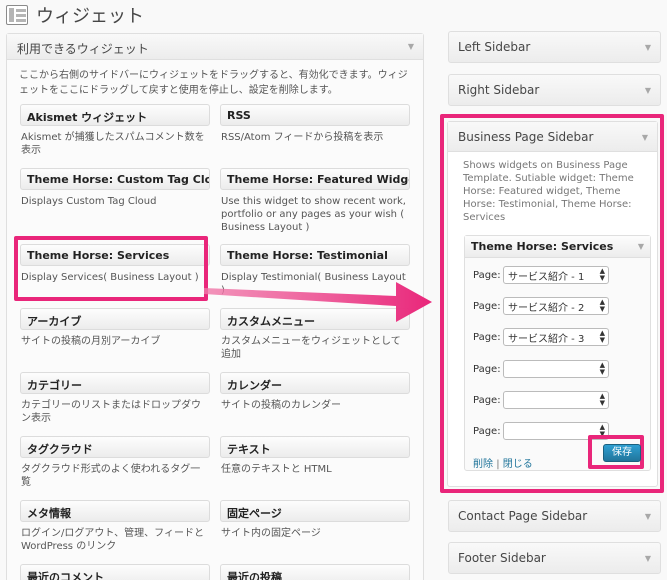 The width and height of the screenshot is (667, 580). Describe the element at coordinates (281, 405) in the screenshot. I see `widget-description: サイトの投稿のカレンダー` at that location.